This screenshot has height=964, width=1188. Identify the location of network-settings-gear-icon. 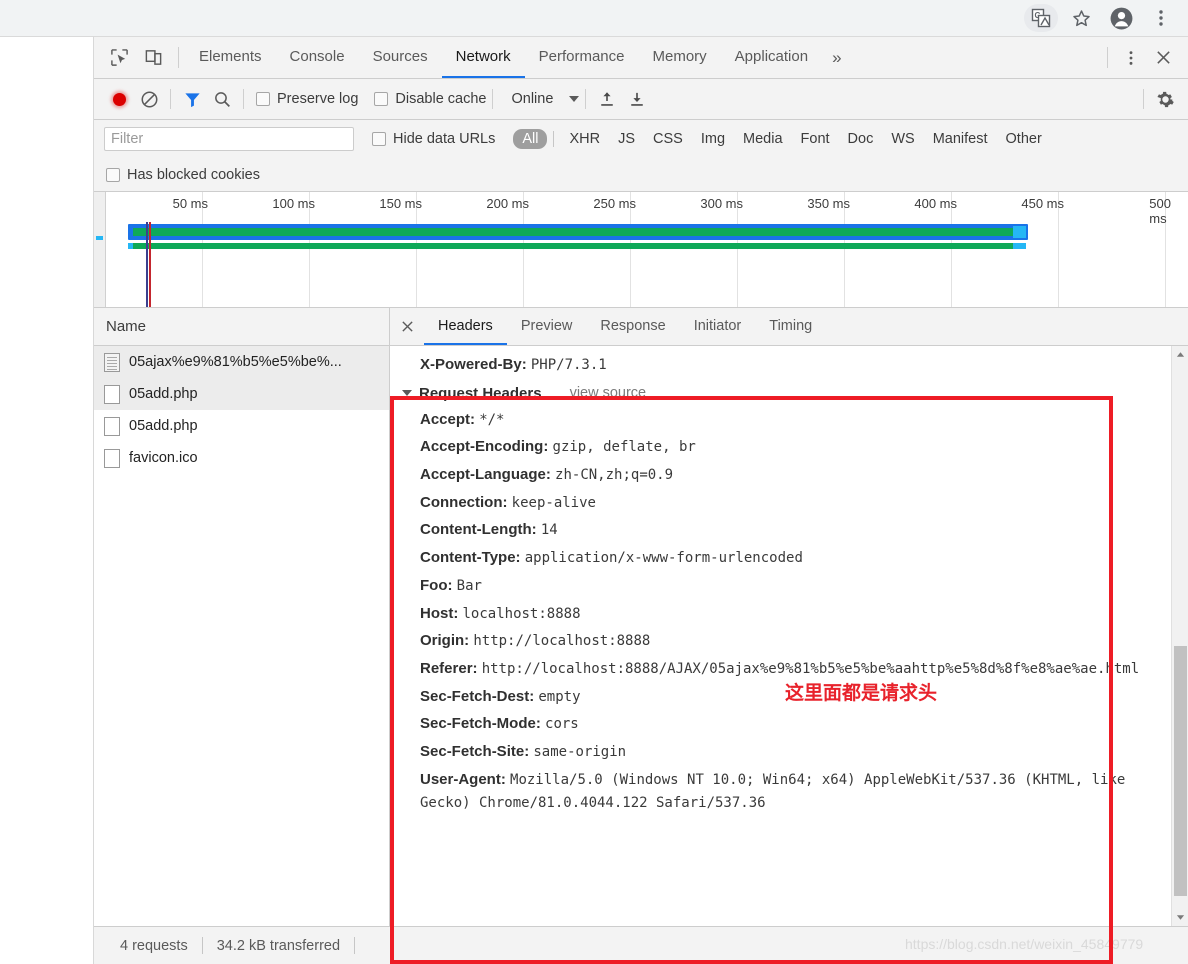
(1165, 99).